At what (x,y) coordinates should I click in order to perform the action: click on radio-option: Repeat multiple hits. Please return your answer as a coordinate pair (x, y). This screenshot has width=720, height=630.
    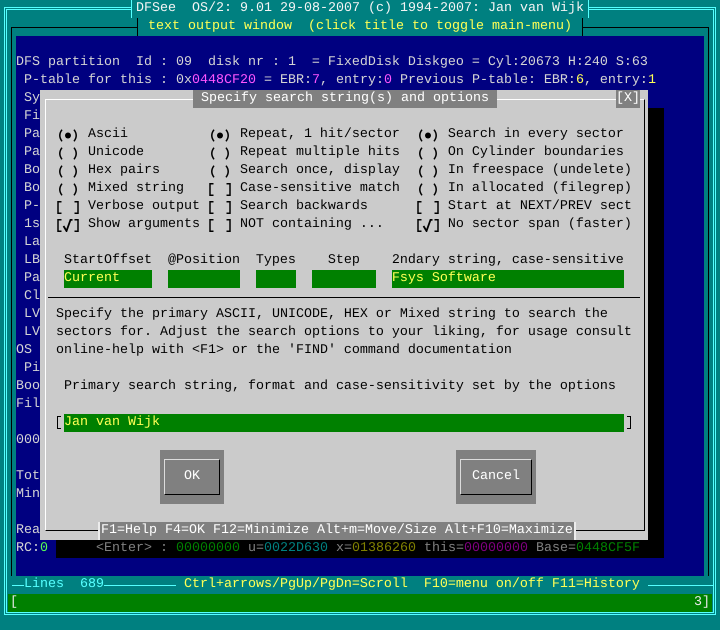
    Looking at the image, I should click on (304, 153).